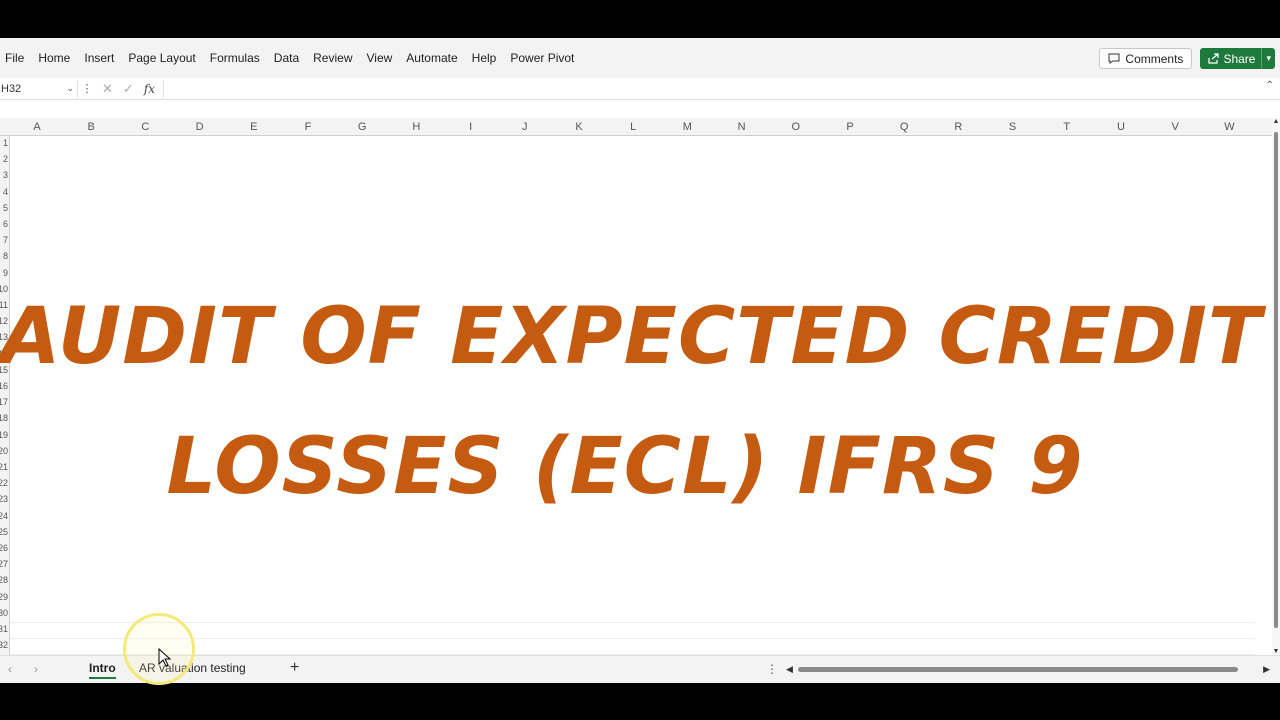 The width and height of the screenshot is (1280, 720). What do you see at coordinates (1276, 121) in the screenshot?
I see `scroll-up-icon: ▲` at bounding box center [1276, 121].